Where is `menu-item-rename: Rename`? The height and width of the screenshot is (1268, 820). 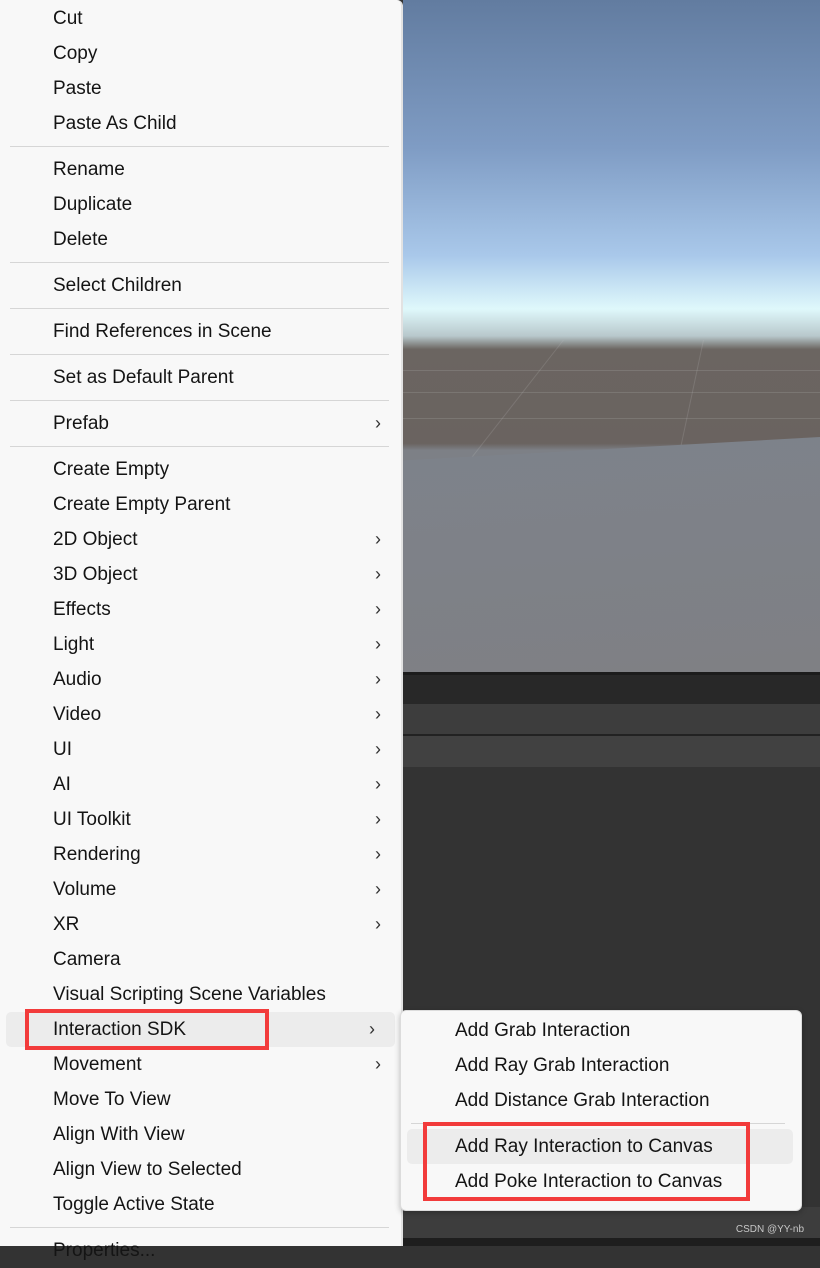
menu-item-rename: Rename is located at coordinates (200, 169).